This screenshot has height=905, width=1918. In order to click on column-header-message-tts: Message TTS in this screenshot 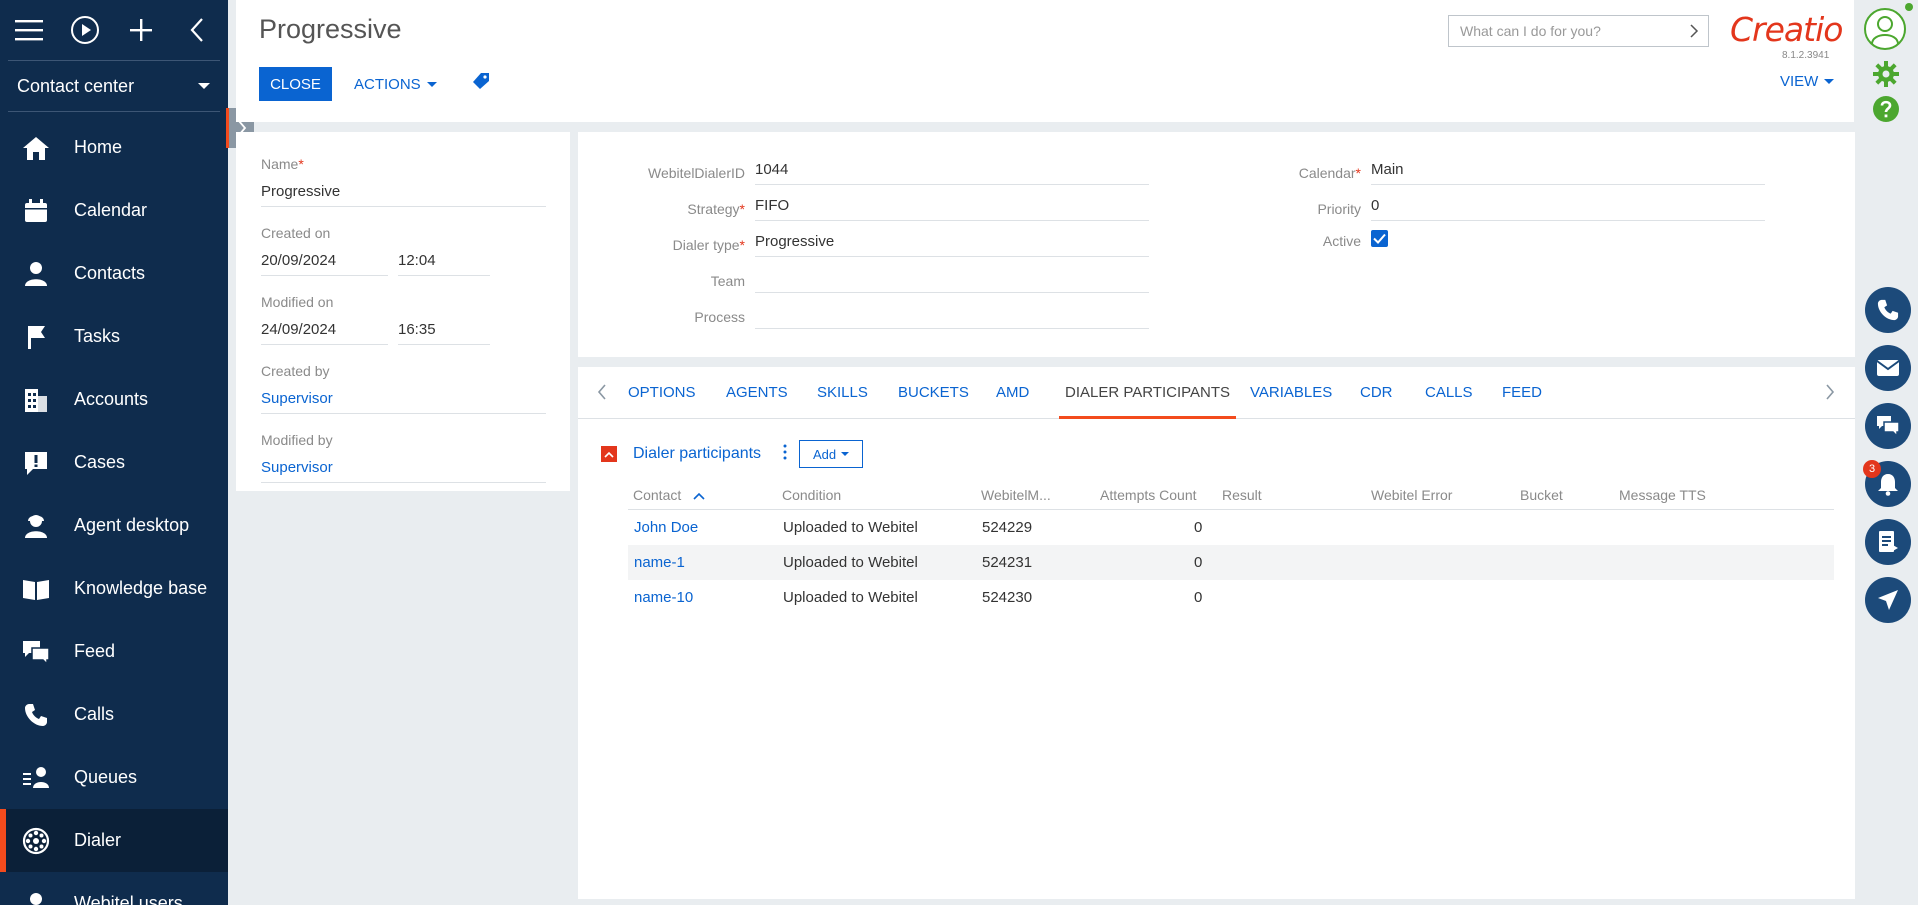, I will do `click(1662, 495)`.